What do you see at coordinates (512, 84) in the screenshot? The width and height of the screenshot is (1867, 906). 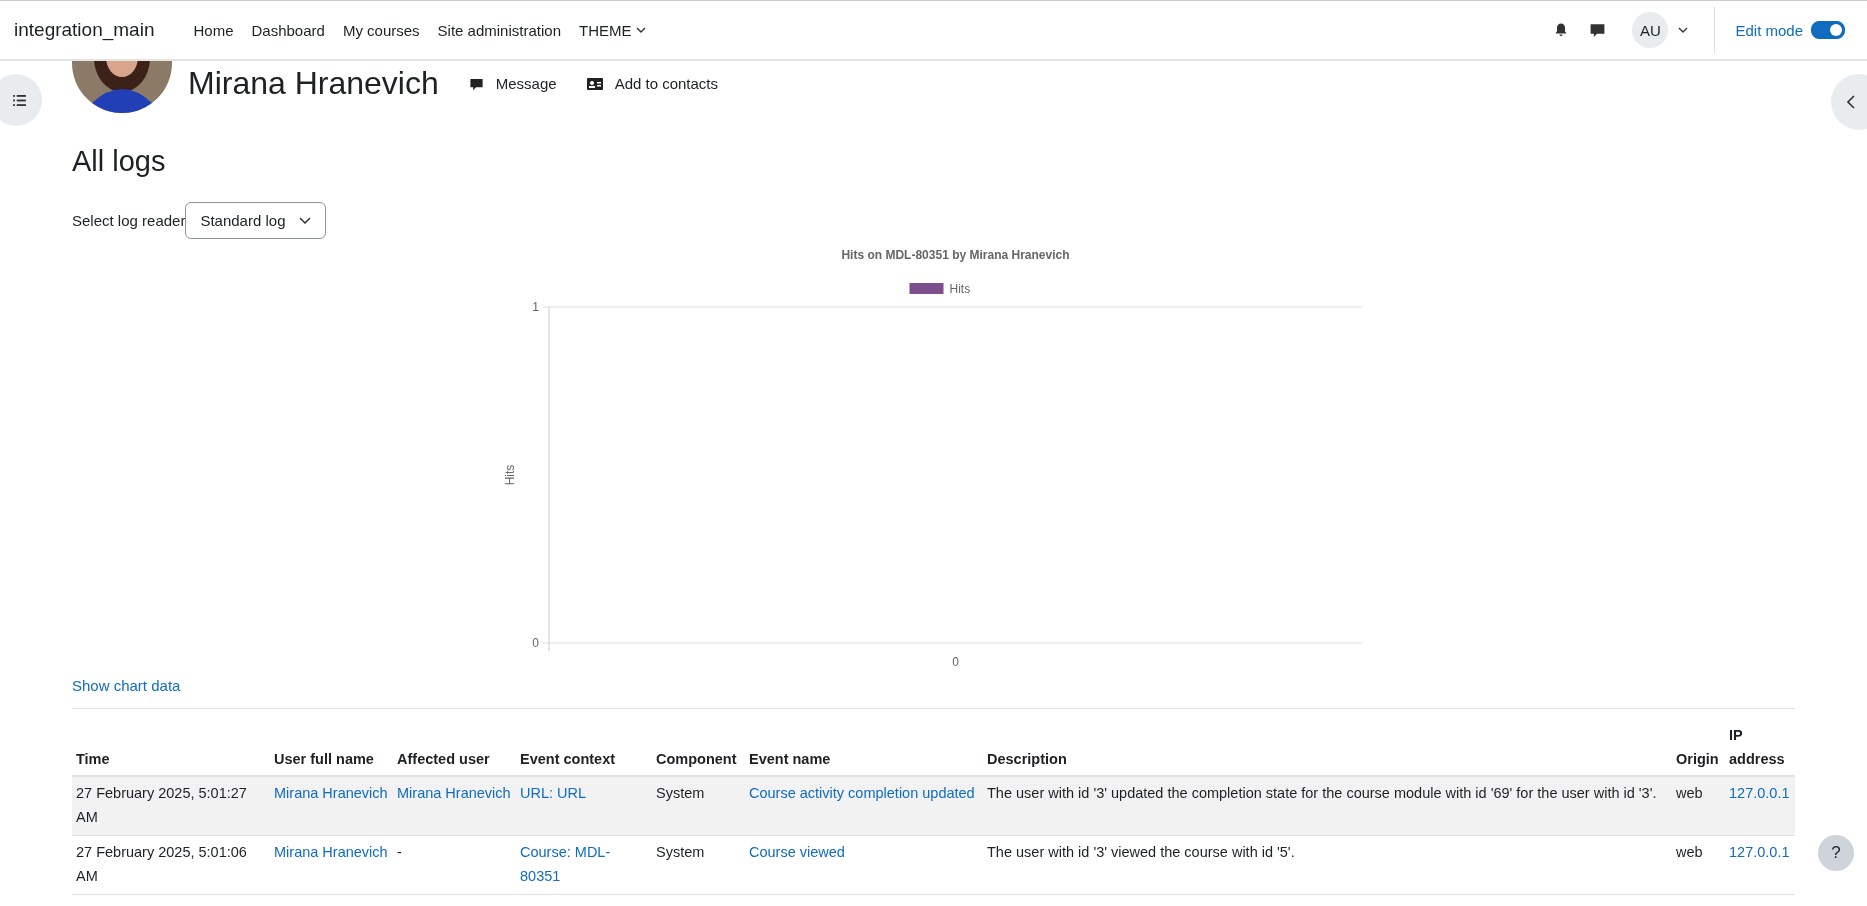 I see `profile-action-link: Message` at bounding box center [512, 84].